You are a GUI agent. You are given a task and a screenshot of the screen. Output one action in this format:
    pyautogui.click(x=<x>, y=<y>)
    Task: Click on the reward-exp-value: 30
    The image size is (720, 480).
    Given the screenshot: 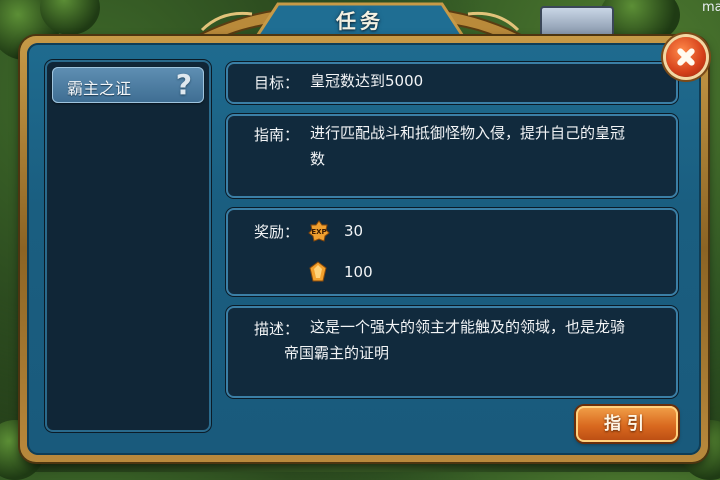 What is the action you would take?
    pyautogui.click(x=354, y=231)
    